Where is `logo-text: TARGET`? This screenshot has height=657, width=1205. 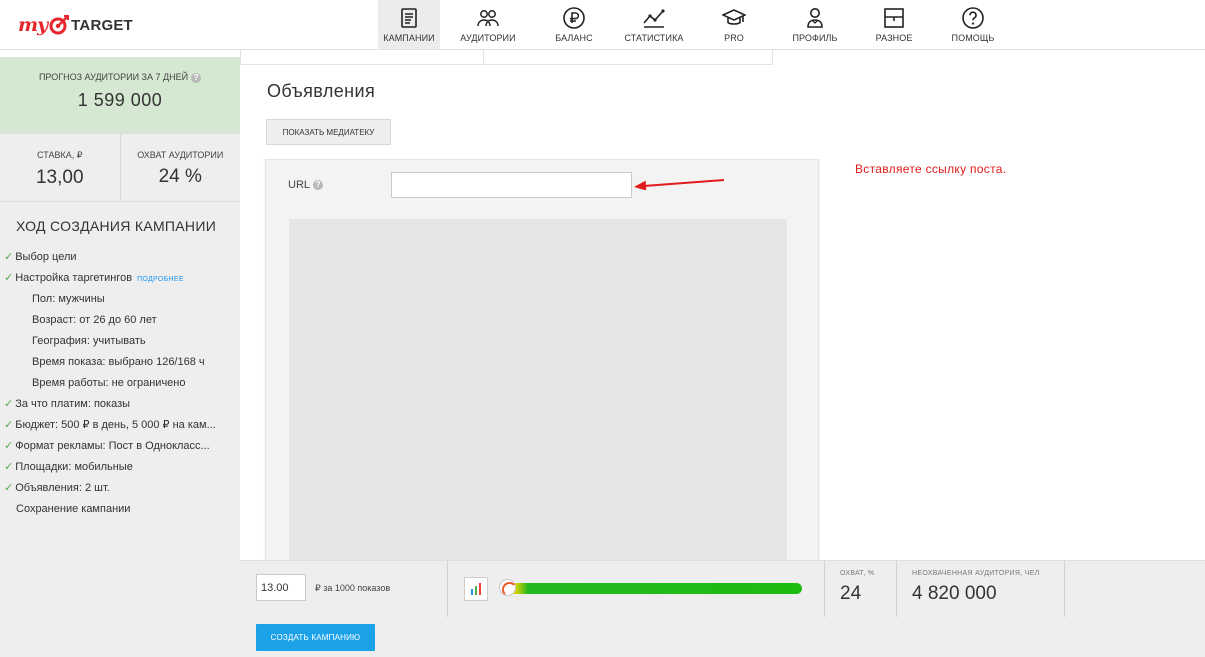
logo-text: TARGET is located at coordinates (102, 25).